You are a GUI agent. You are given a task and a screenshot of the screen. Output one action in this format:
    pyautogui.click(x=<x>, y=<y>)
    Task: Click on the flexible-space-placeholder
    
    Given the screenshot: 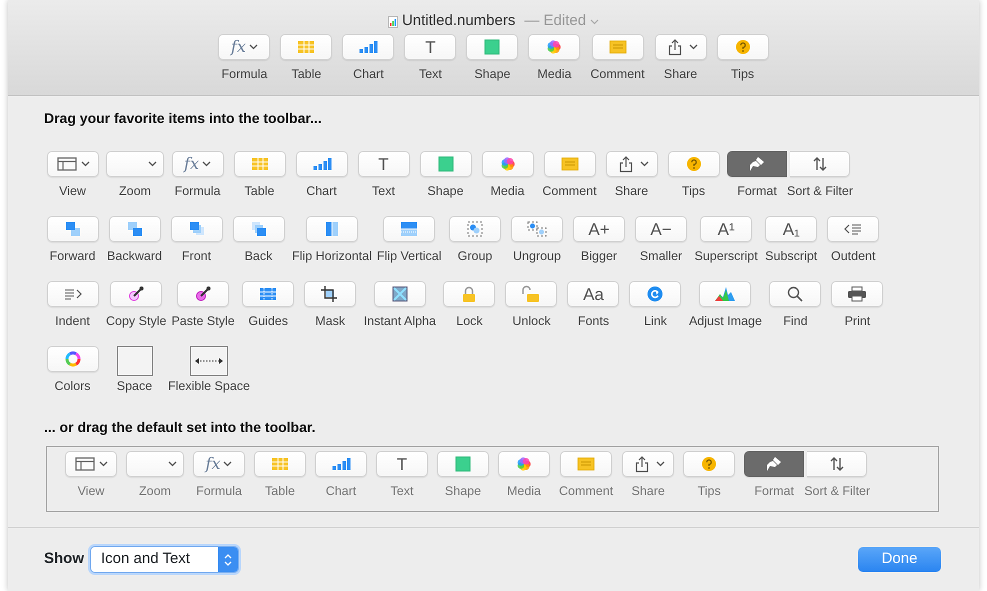 What is the action you would take?
    pyautogui.click(x=209, y=361)
    